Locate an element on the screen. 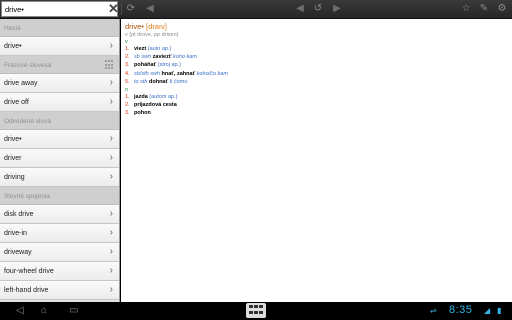 Image resolution: width=512 pixels, height=320 pixels. wifi-icon: ◢ is located at coordinates (487, 310).